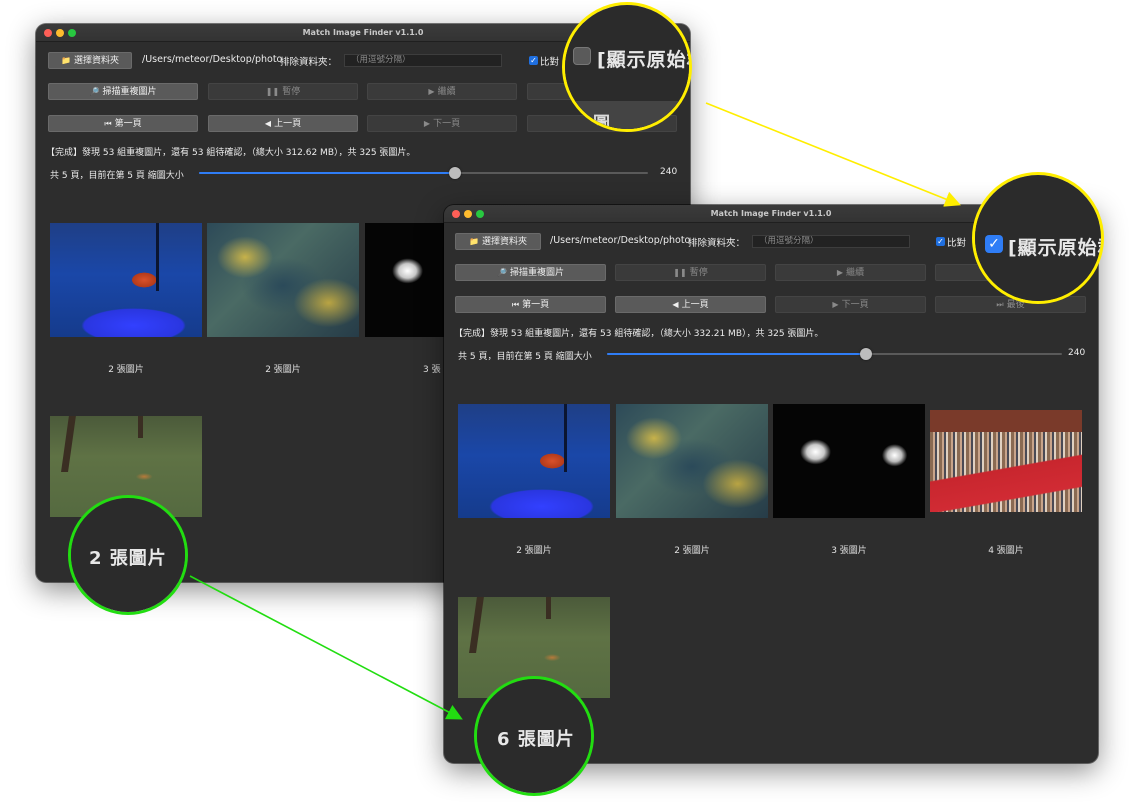 The image size is (1144, 807). What do you see at coordinates (602, 123) in the screenshot?
I see `zoomed-button-fragment: 圖` at bounding box center [602, 123].